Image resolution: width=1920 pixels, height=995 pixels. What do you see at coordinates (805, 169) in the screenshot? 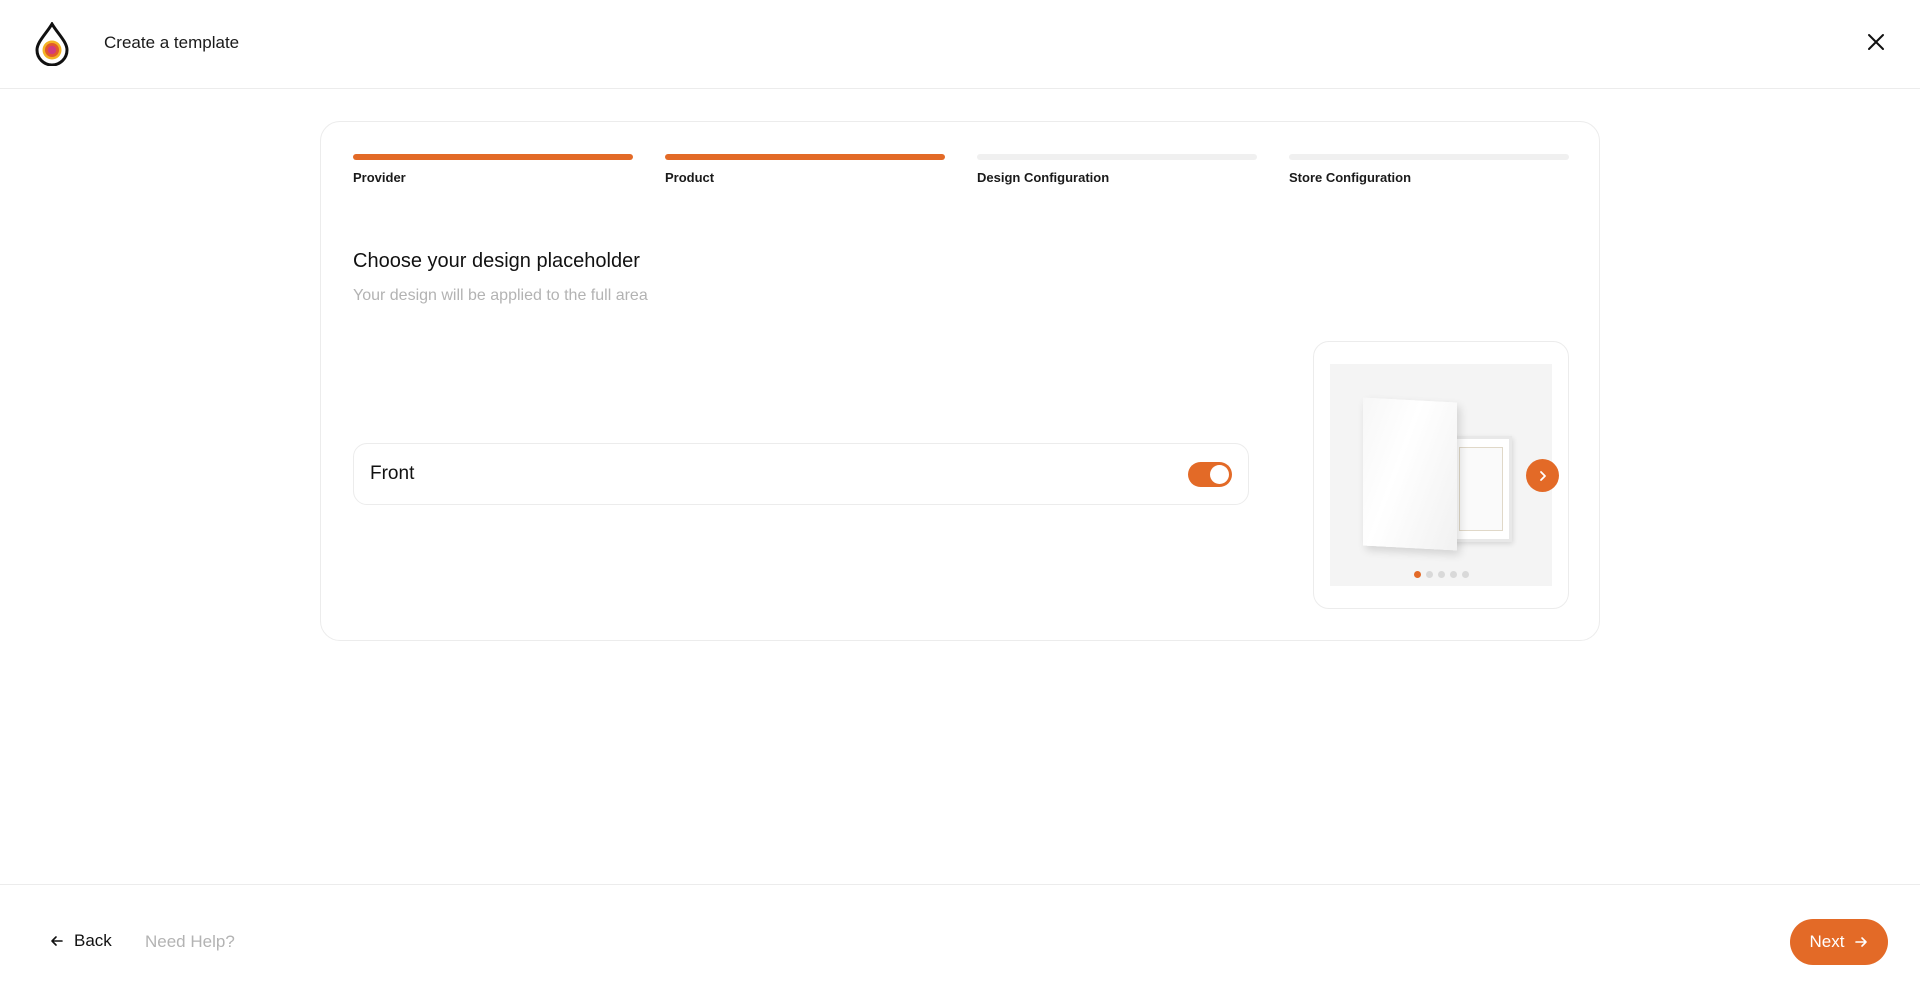
I see `step-product: Product` at bounding box center [805, 169].